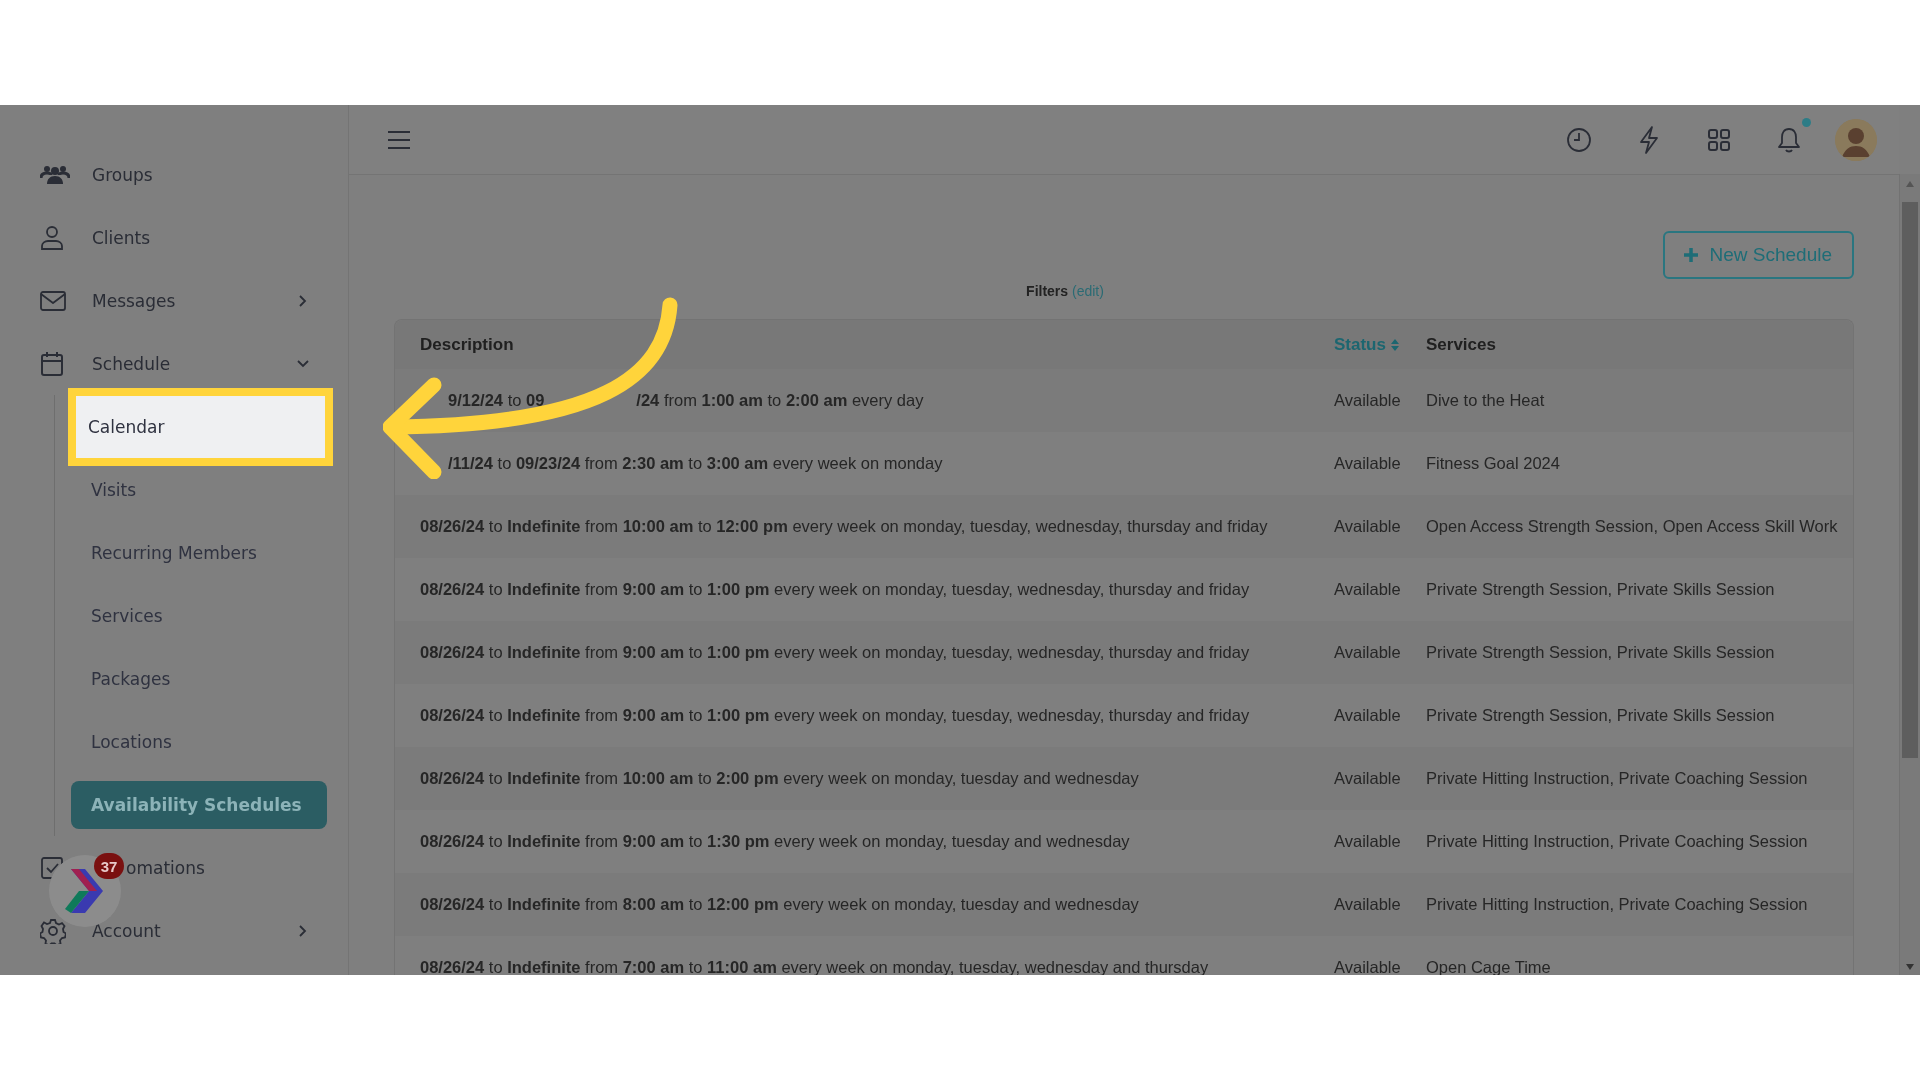 This screenshot has height=1080, width=1920. What do you see at coordinates (199, 489) in the screenshot?
I see `sidebar-subitem: Visits` at bounding box center [199, 489].